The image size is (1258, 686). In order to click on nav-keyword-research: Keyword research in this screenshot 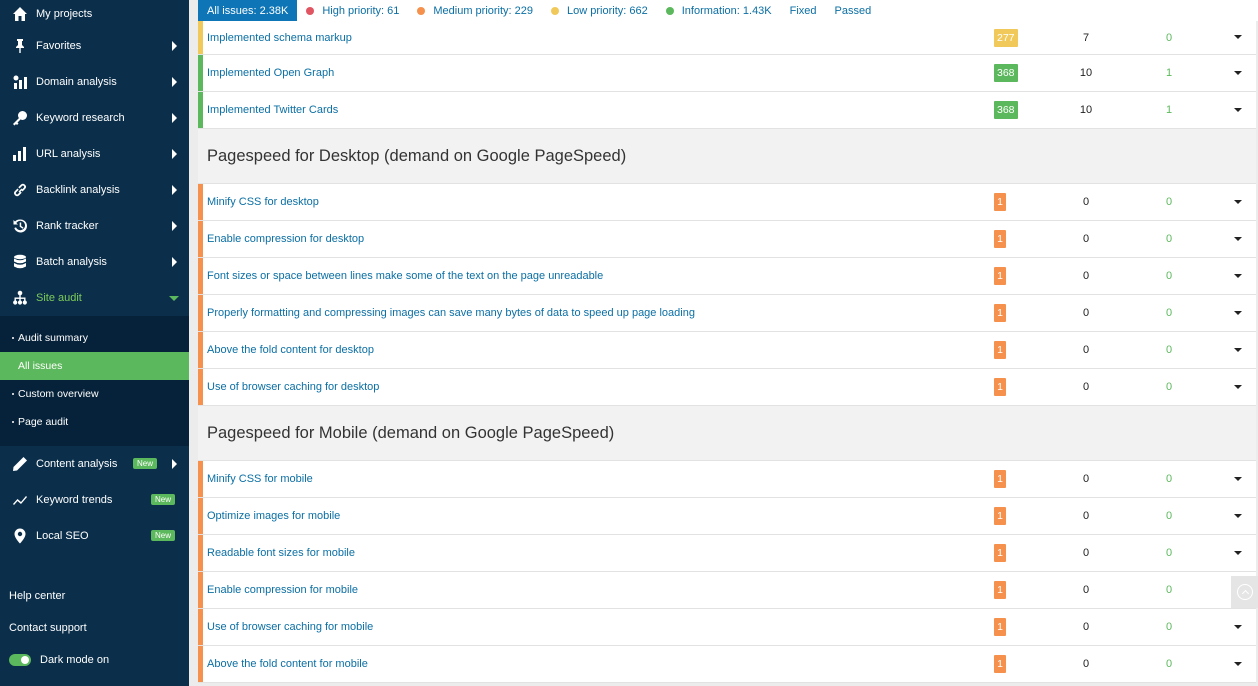, I will do `click(94, 118)`.